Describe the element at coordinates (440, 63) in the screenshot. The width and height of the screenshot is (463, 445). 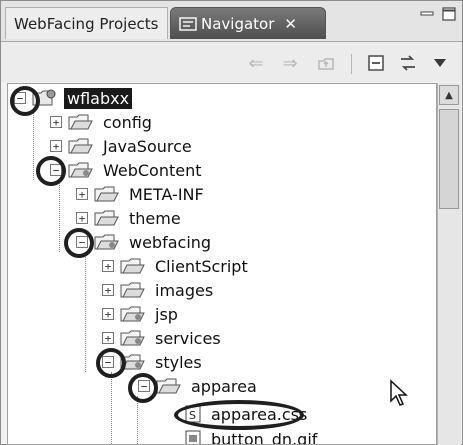
I see `view-menu-icon` at that location.